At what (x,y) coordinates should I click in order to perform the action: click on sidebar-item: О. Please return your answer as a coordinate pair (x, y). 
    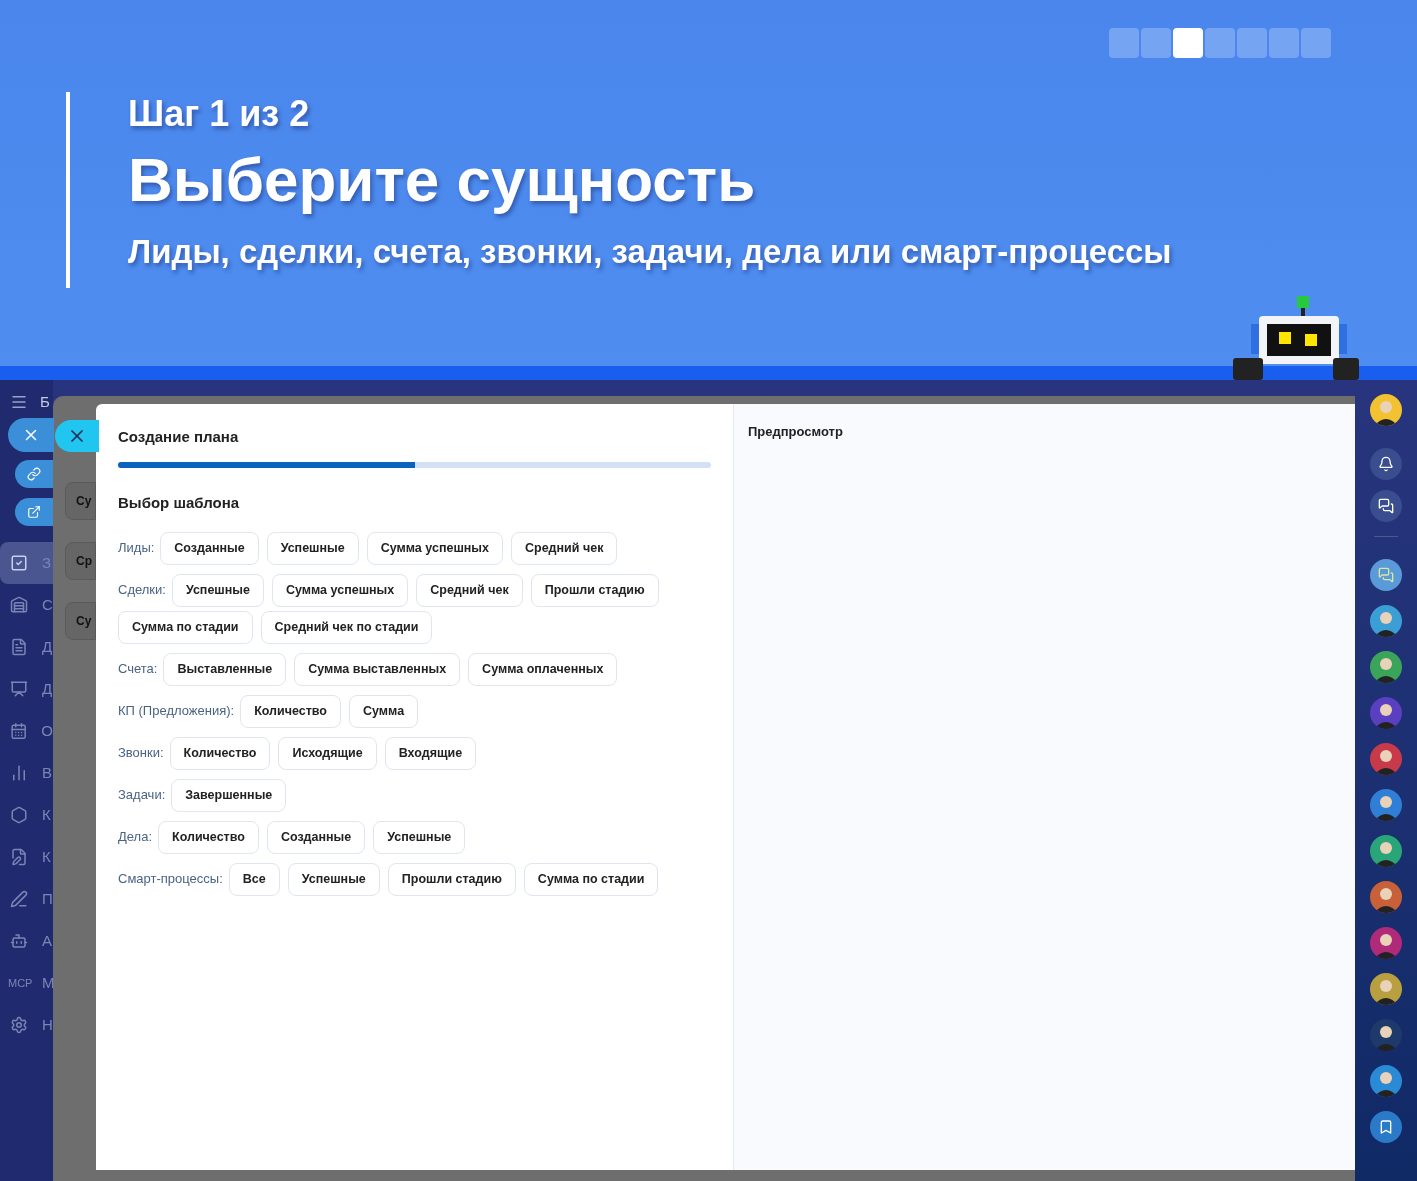
    Looking at the image, I should click on (26, 731).